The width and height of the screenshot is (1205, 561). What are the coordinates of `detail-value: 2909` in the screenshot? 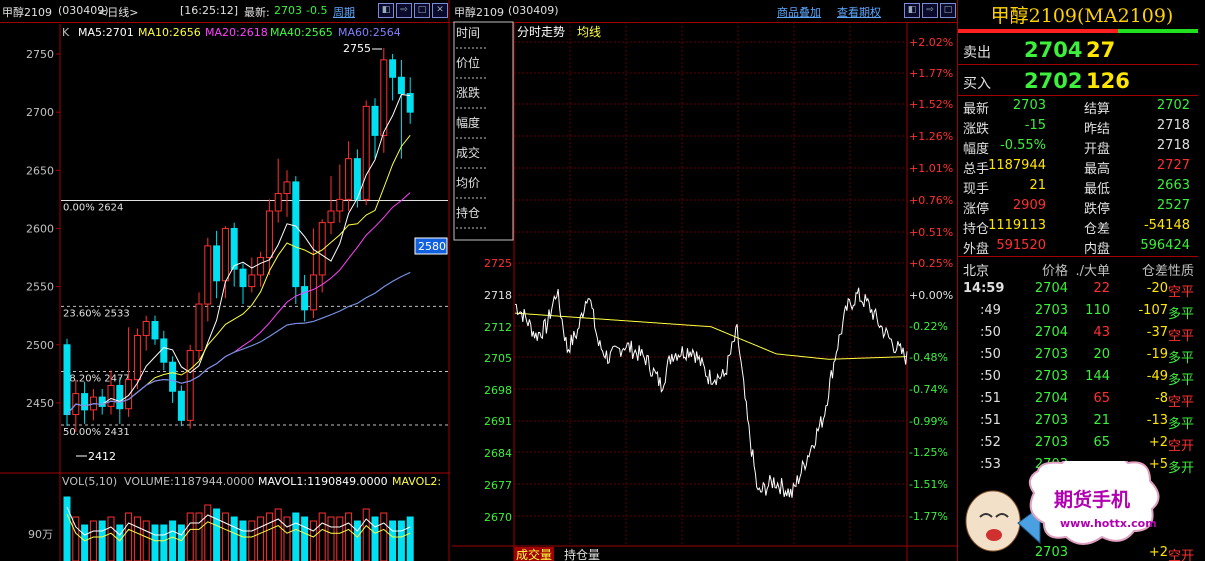 It's located at (1029, 205).